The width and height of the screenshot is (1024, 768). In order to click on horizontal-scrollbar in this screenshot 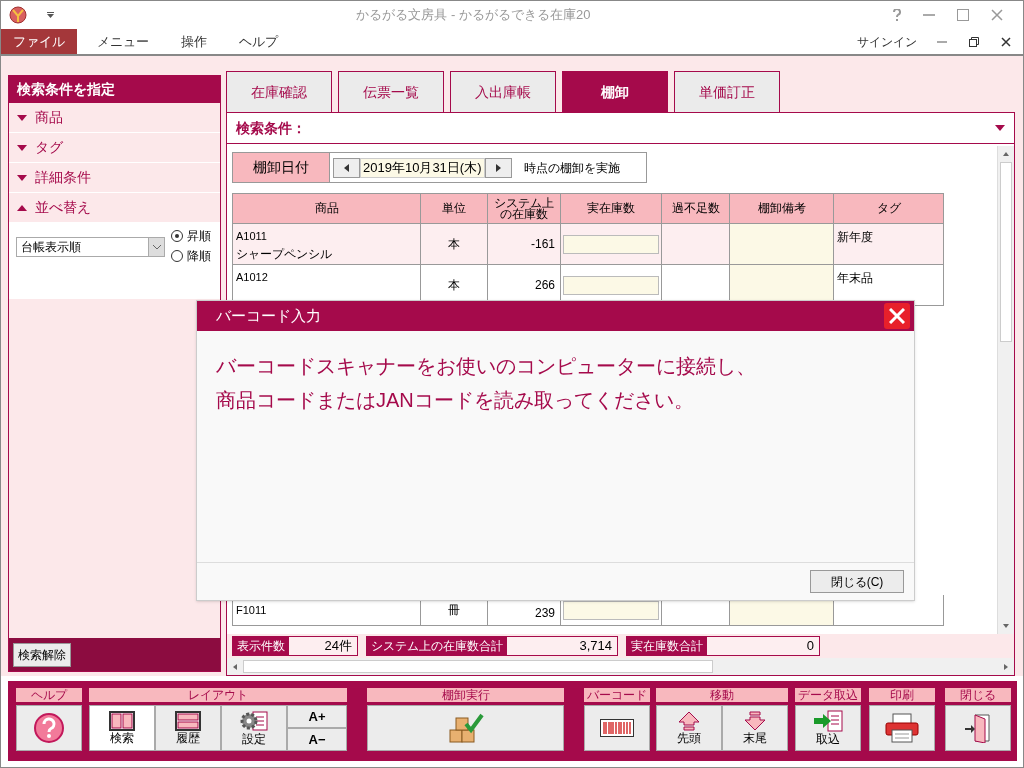, I will do `click(620, 666)`.